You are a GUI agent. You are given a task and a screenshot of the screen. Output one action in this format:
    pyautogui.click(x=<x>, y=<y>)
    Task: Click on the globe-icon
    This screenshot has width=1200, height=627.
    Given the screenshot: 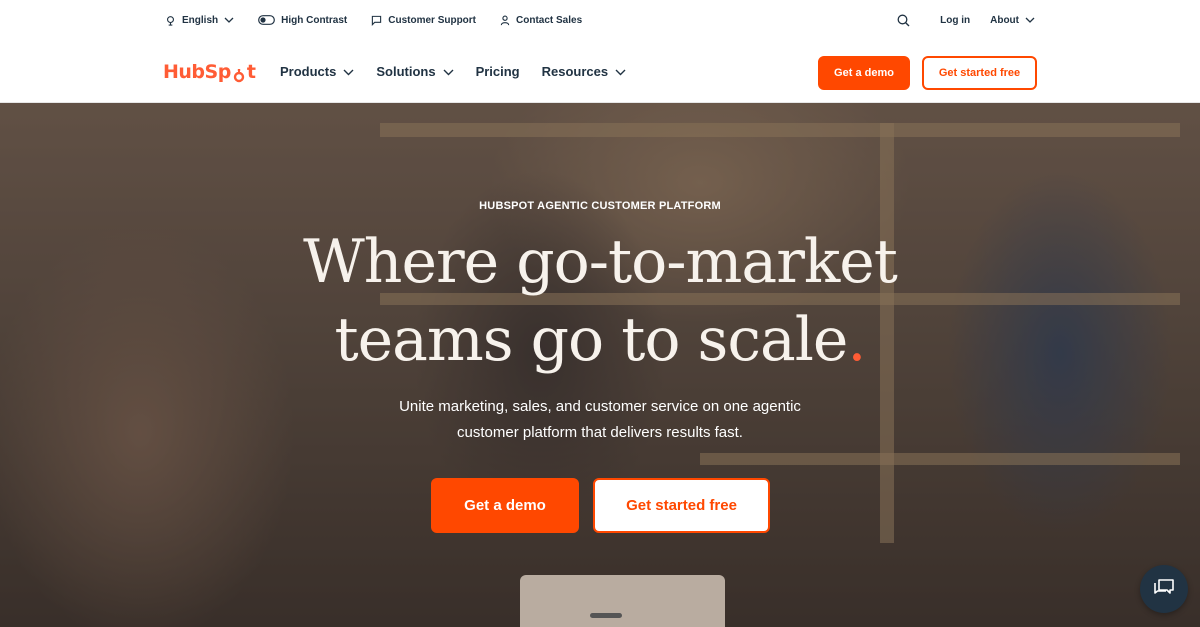 What is the action you would take?
    pyautogui.click(x=170, y=20)
    